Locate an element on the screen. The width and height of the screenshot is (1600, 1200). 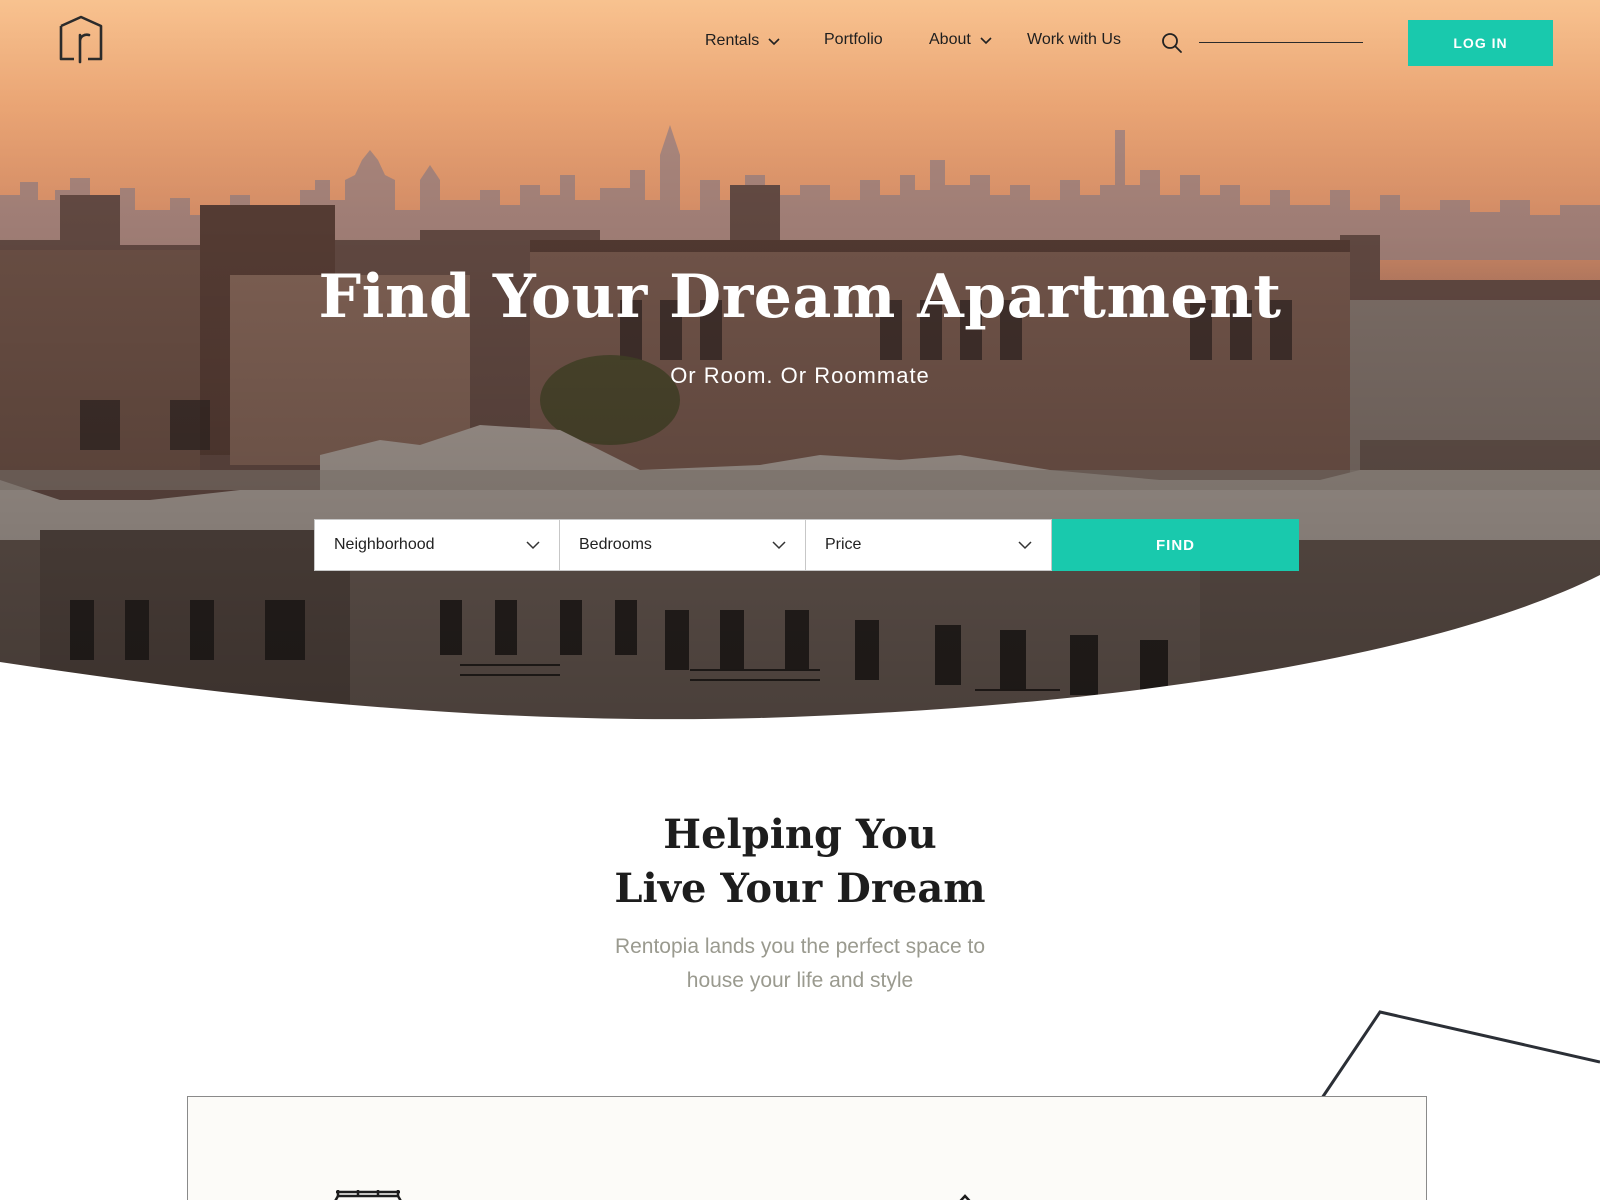
nav-work-with-us: Work with Us is located at coordinates (1074, 40).